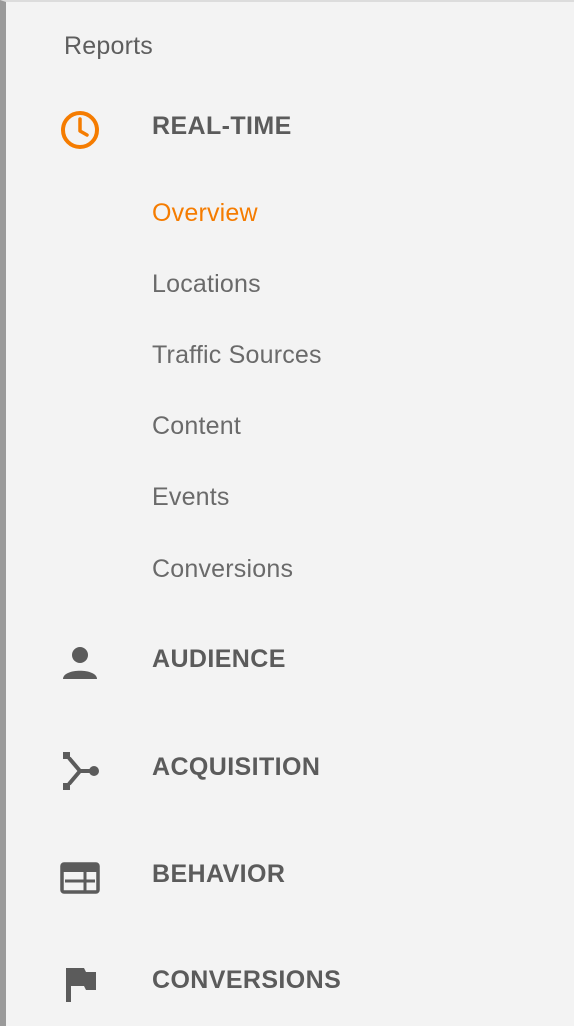 This screenshot has width=574, height=1026. Describe the element at coordinates (290, 659) in the screenshot. I see `nav-section-audience: AUDIENCE` at that location.